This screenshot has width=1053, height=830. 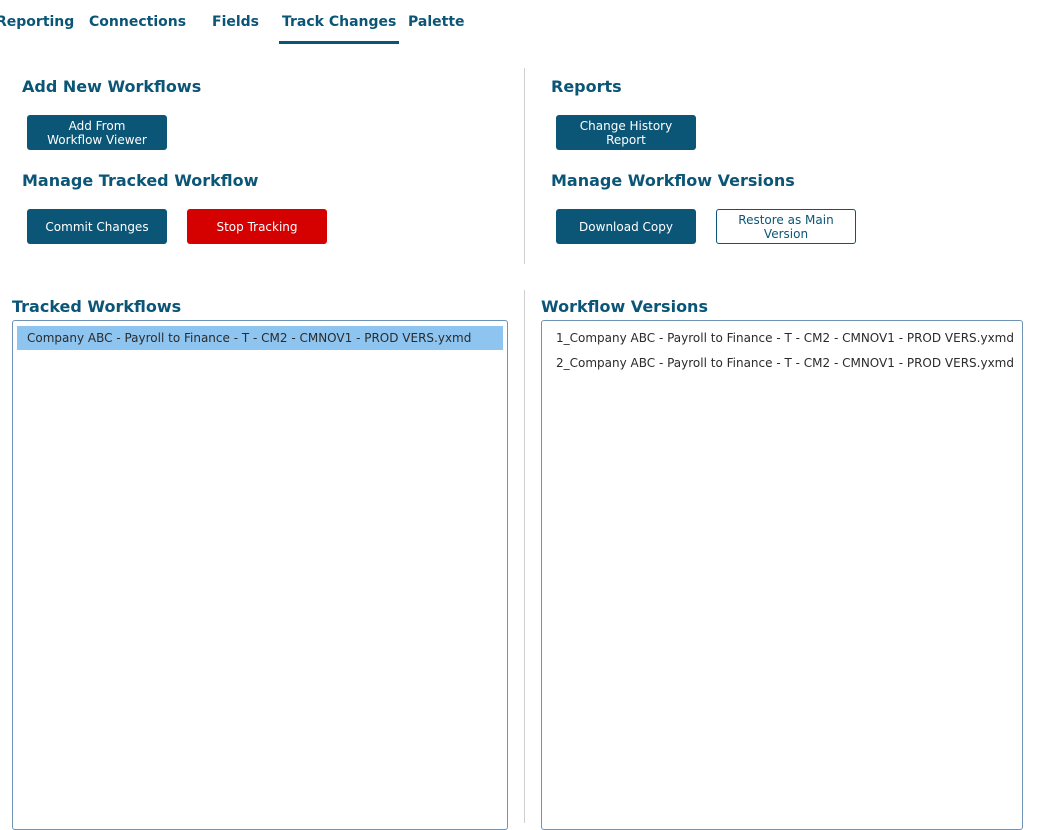 I want to click on report-button-line2: Report, so click(x=626, y=139).